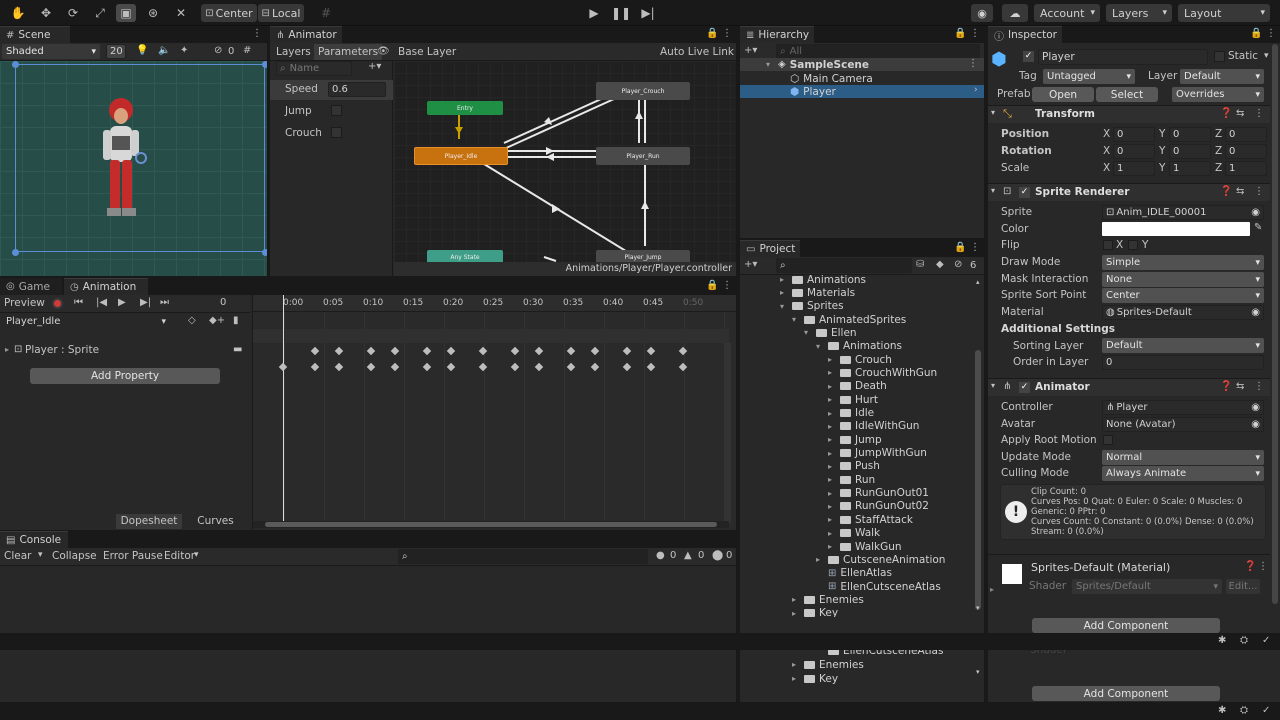 The width and height of the screenshot is (1280, 720). I want to click on preset-icon: ⇆, so click(1240, 113).